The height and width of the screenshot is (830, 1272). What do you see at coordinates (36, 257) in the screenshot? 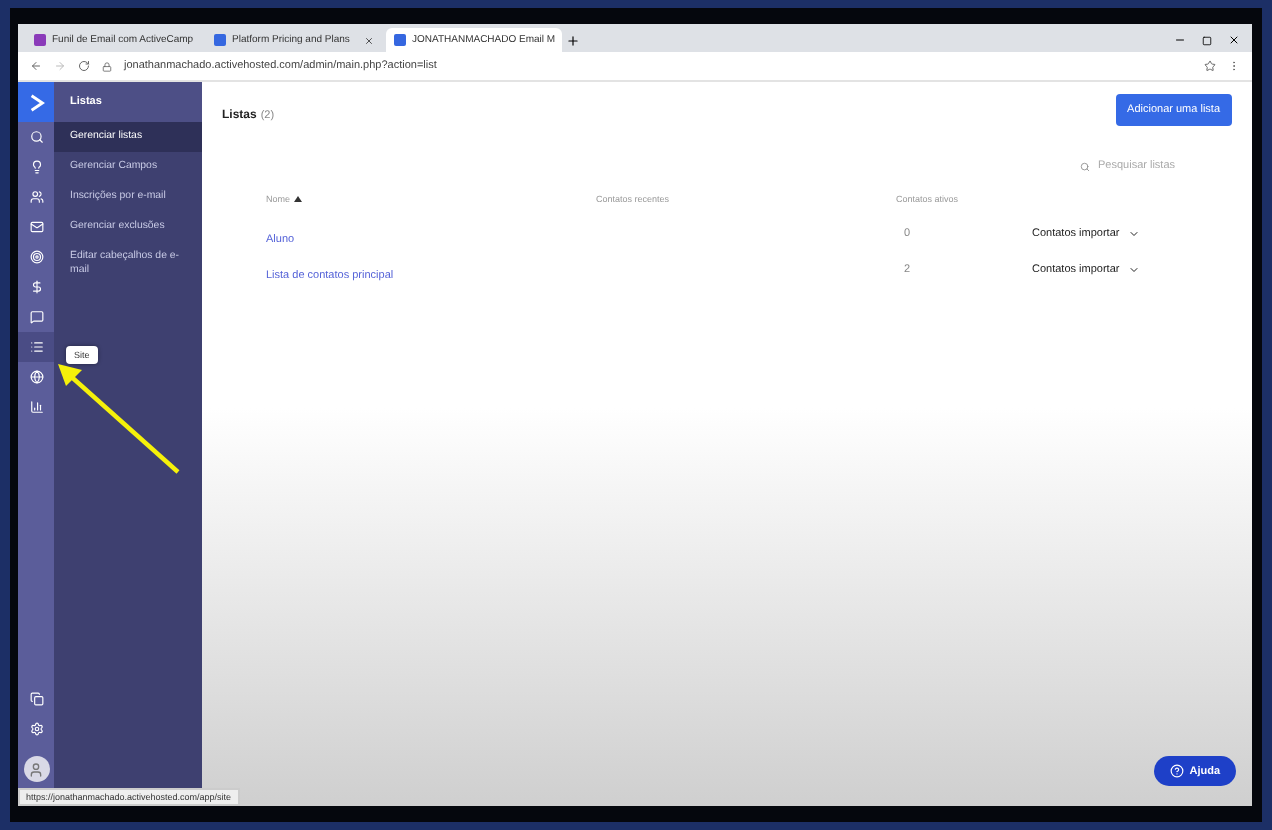
I see `target-icon` at bounding box center [36, 257].